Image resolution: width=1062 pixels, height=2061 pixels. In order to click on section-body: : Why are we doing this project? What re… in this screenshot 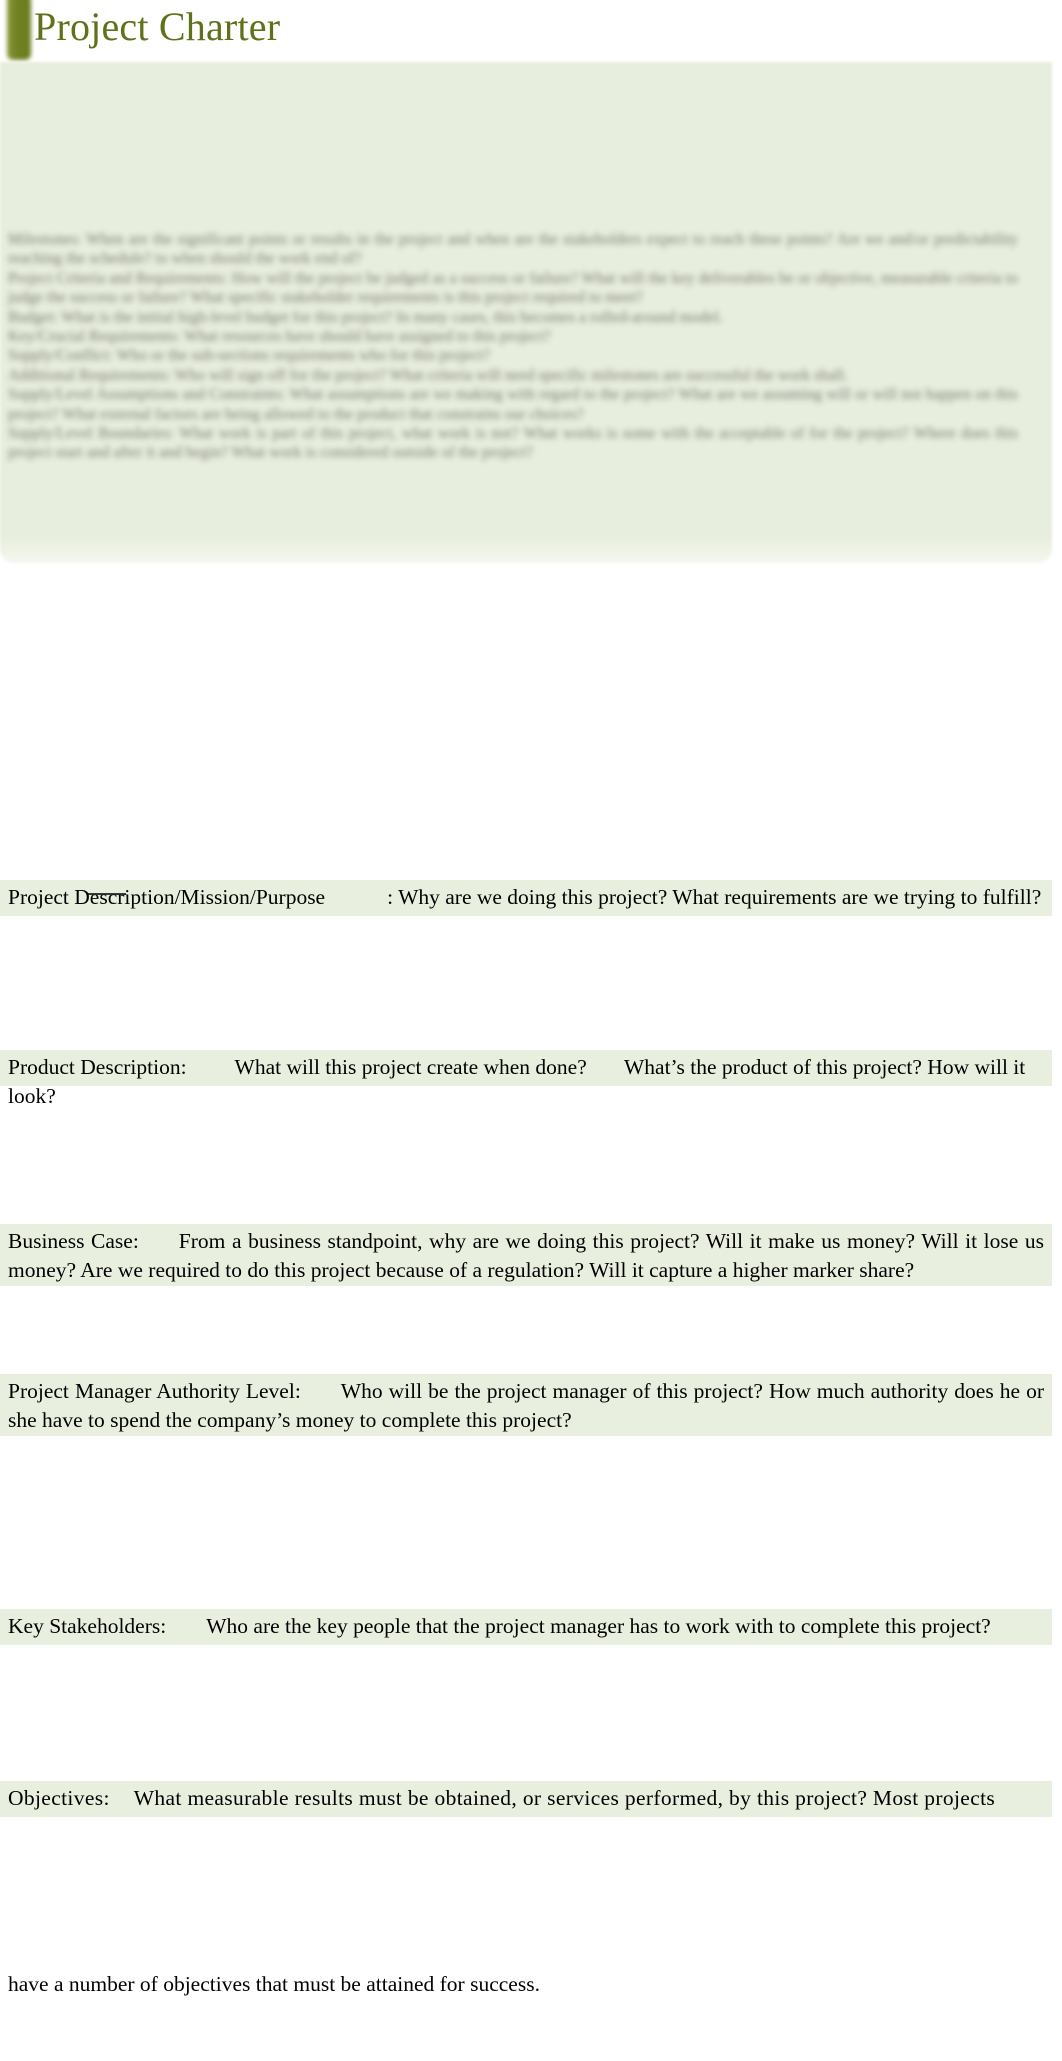, I will do `click(714, 897)`.